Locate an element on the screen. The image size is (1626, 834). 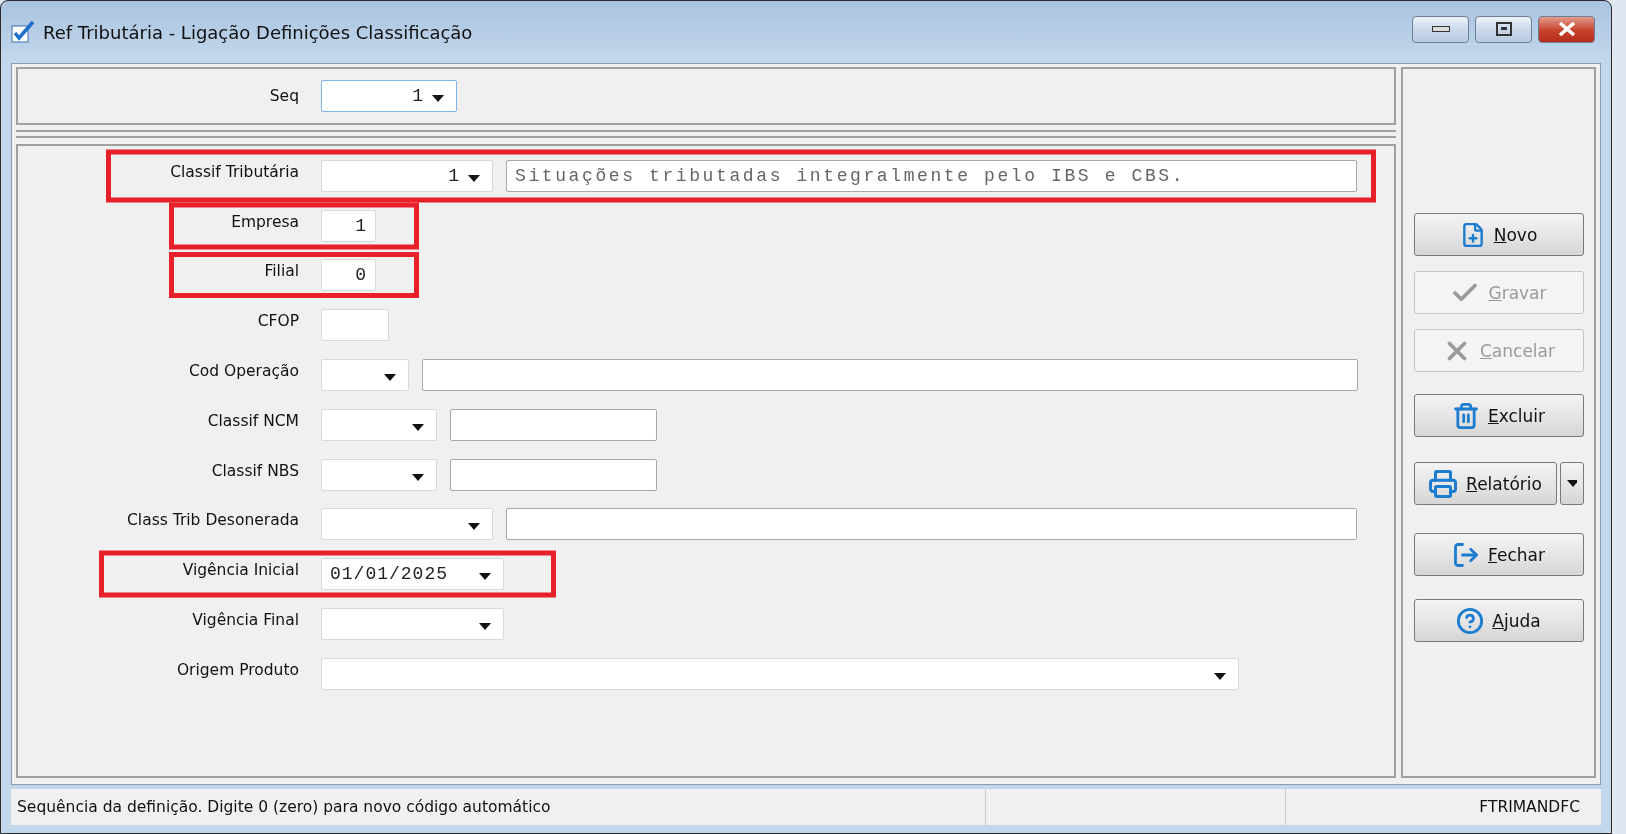
maximize-button is located at coordinates (1503, 29).